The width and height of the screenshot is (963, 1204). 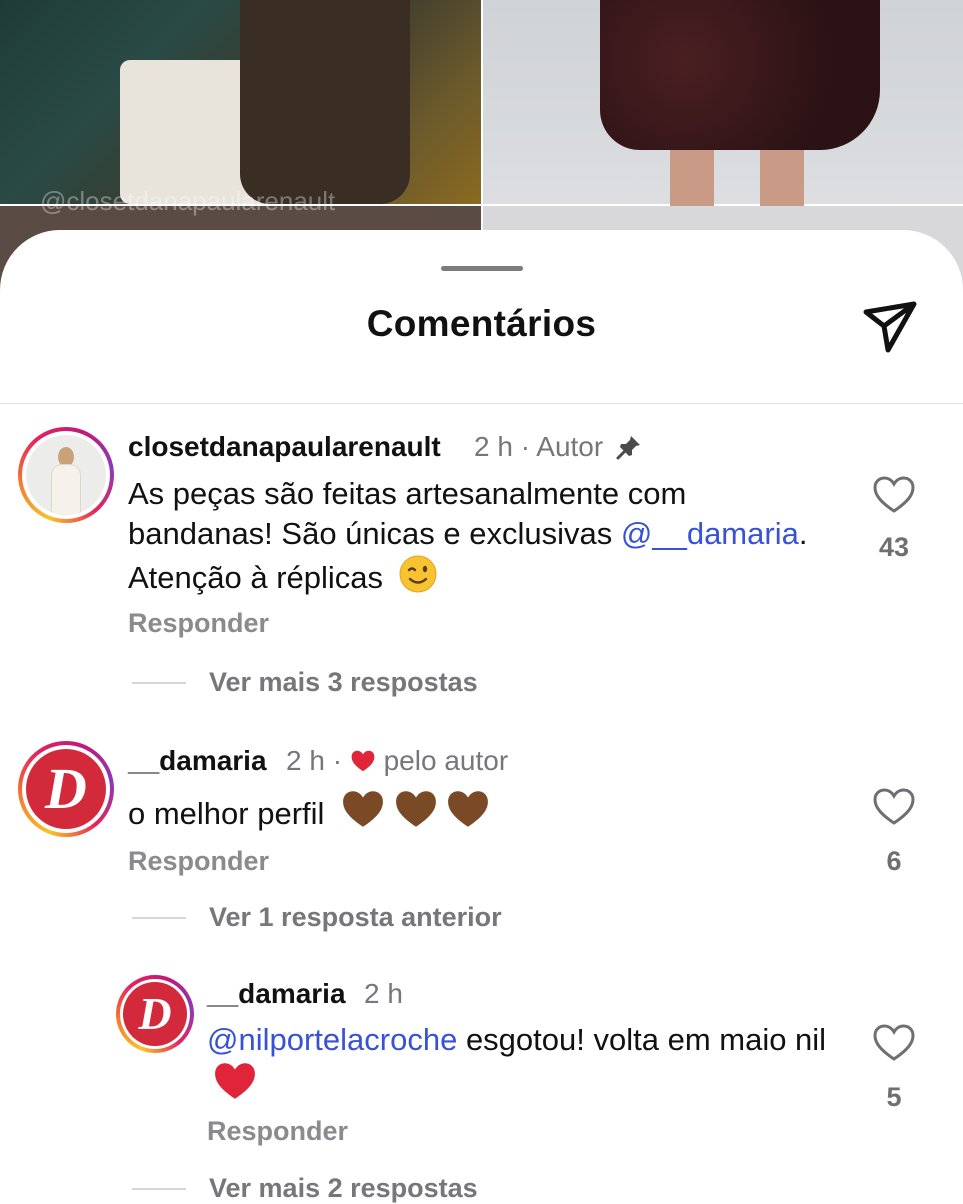 I want to click on avatar-closetdanapaularenault, so click(x=66, y=475).